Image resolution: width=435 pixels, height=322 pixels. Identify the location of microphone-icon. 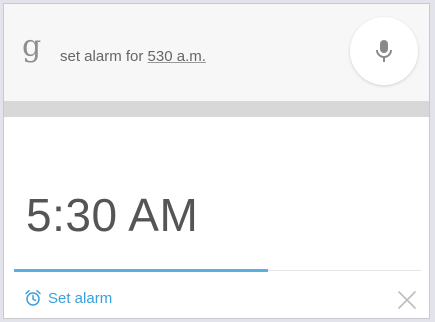
(384, 51).